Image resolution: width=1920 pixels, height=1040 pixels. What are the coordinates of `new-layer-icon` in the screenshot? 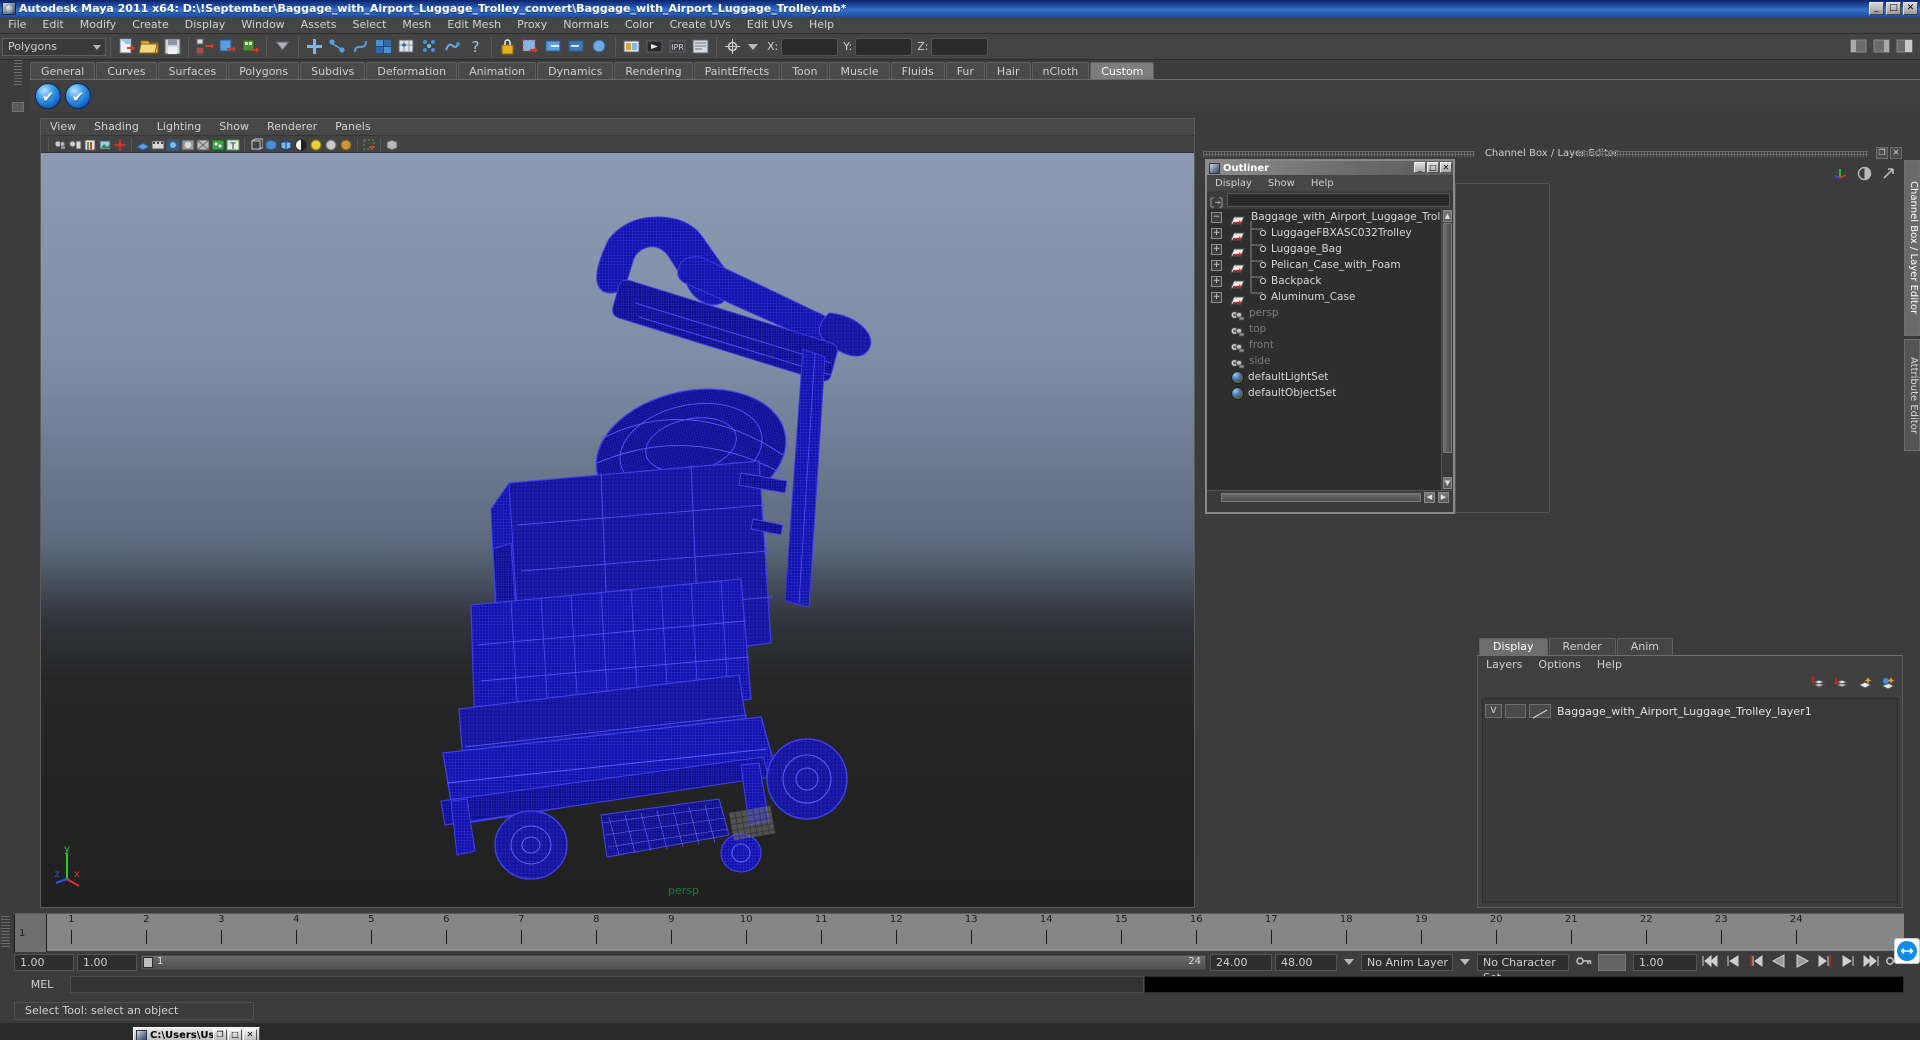 It's located at (1865, 682).